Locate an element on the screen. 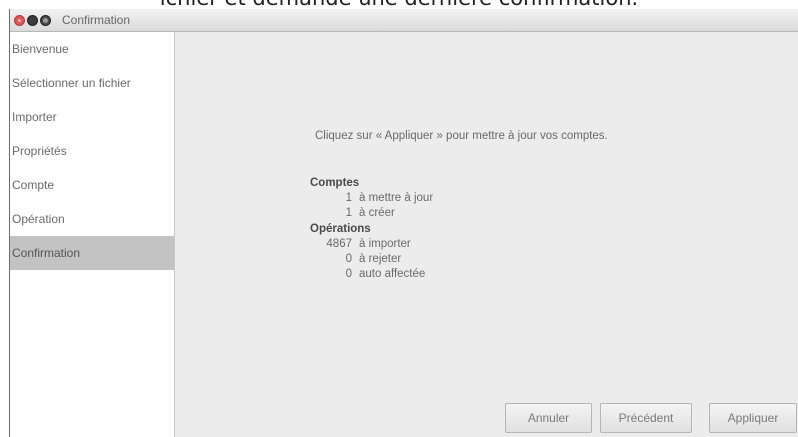  accounts-update-label: à mettre à jour is located at coordinates (396, 198).